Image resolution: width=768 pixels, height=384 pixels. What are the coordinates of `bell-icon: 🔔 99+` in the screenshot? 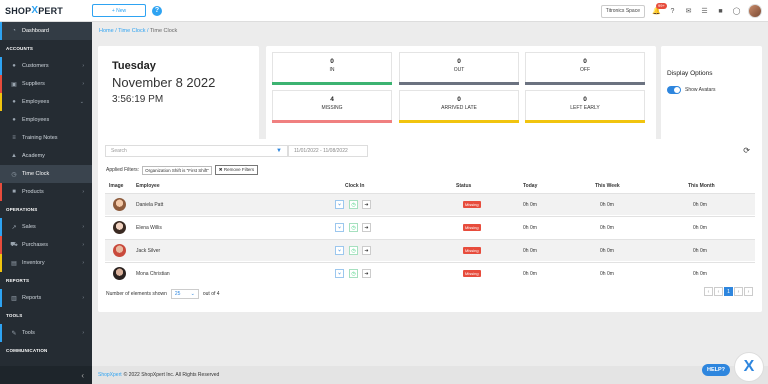 It's located at (659, 9).